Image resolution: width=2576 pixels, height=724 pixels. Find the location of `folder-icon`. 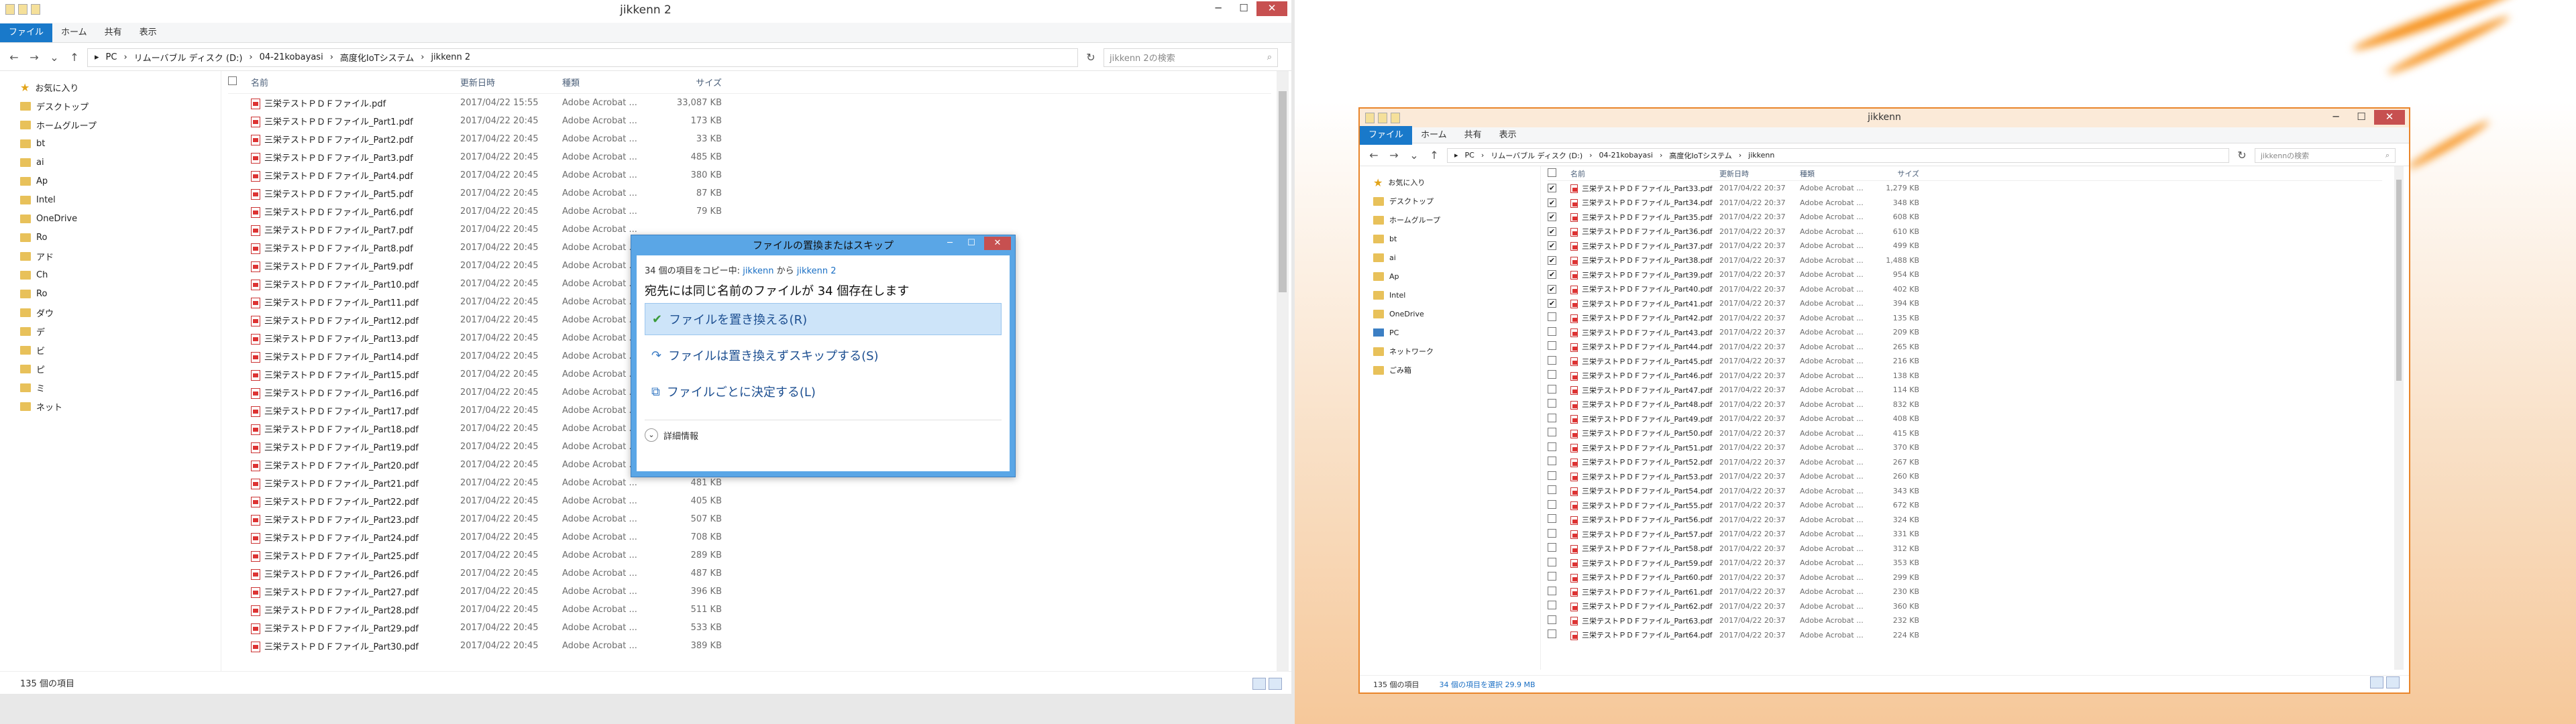

folder-icon is located at coordinates (10, 9).